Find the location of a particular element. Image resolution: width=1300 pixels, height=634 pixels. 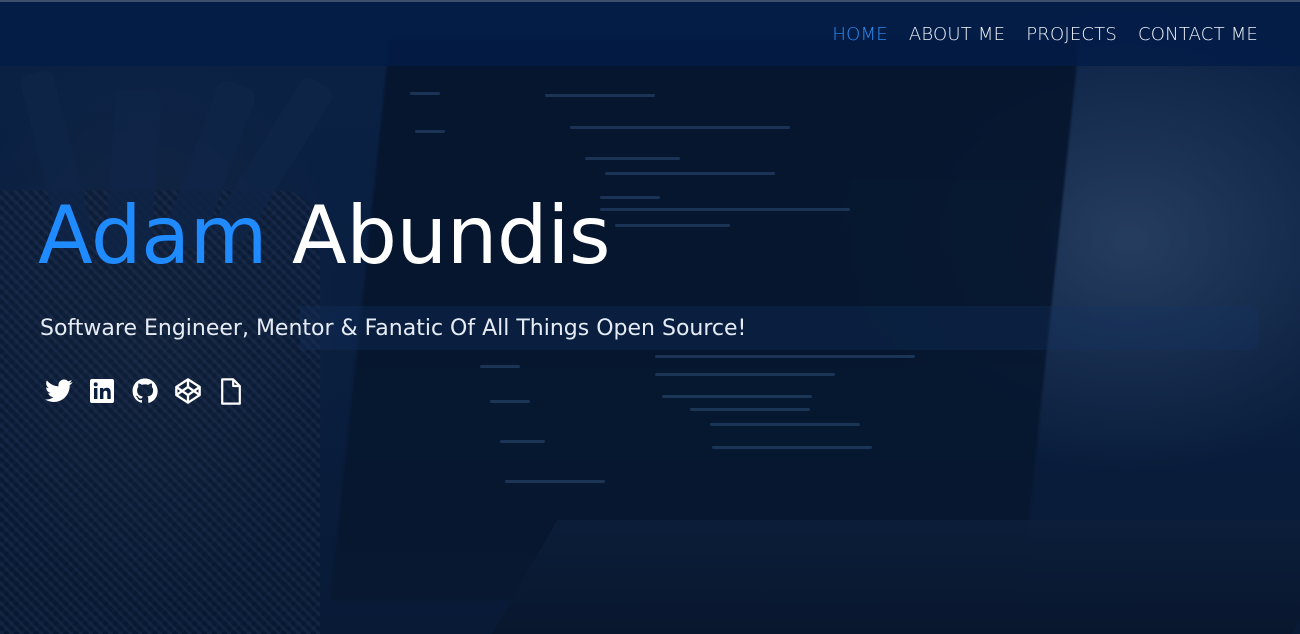

github-icon is located at coordinates (145, 391).